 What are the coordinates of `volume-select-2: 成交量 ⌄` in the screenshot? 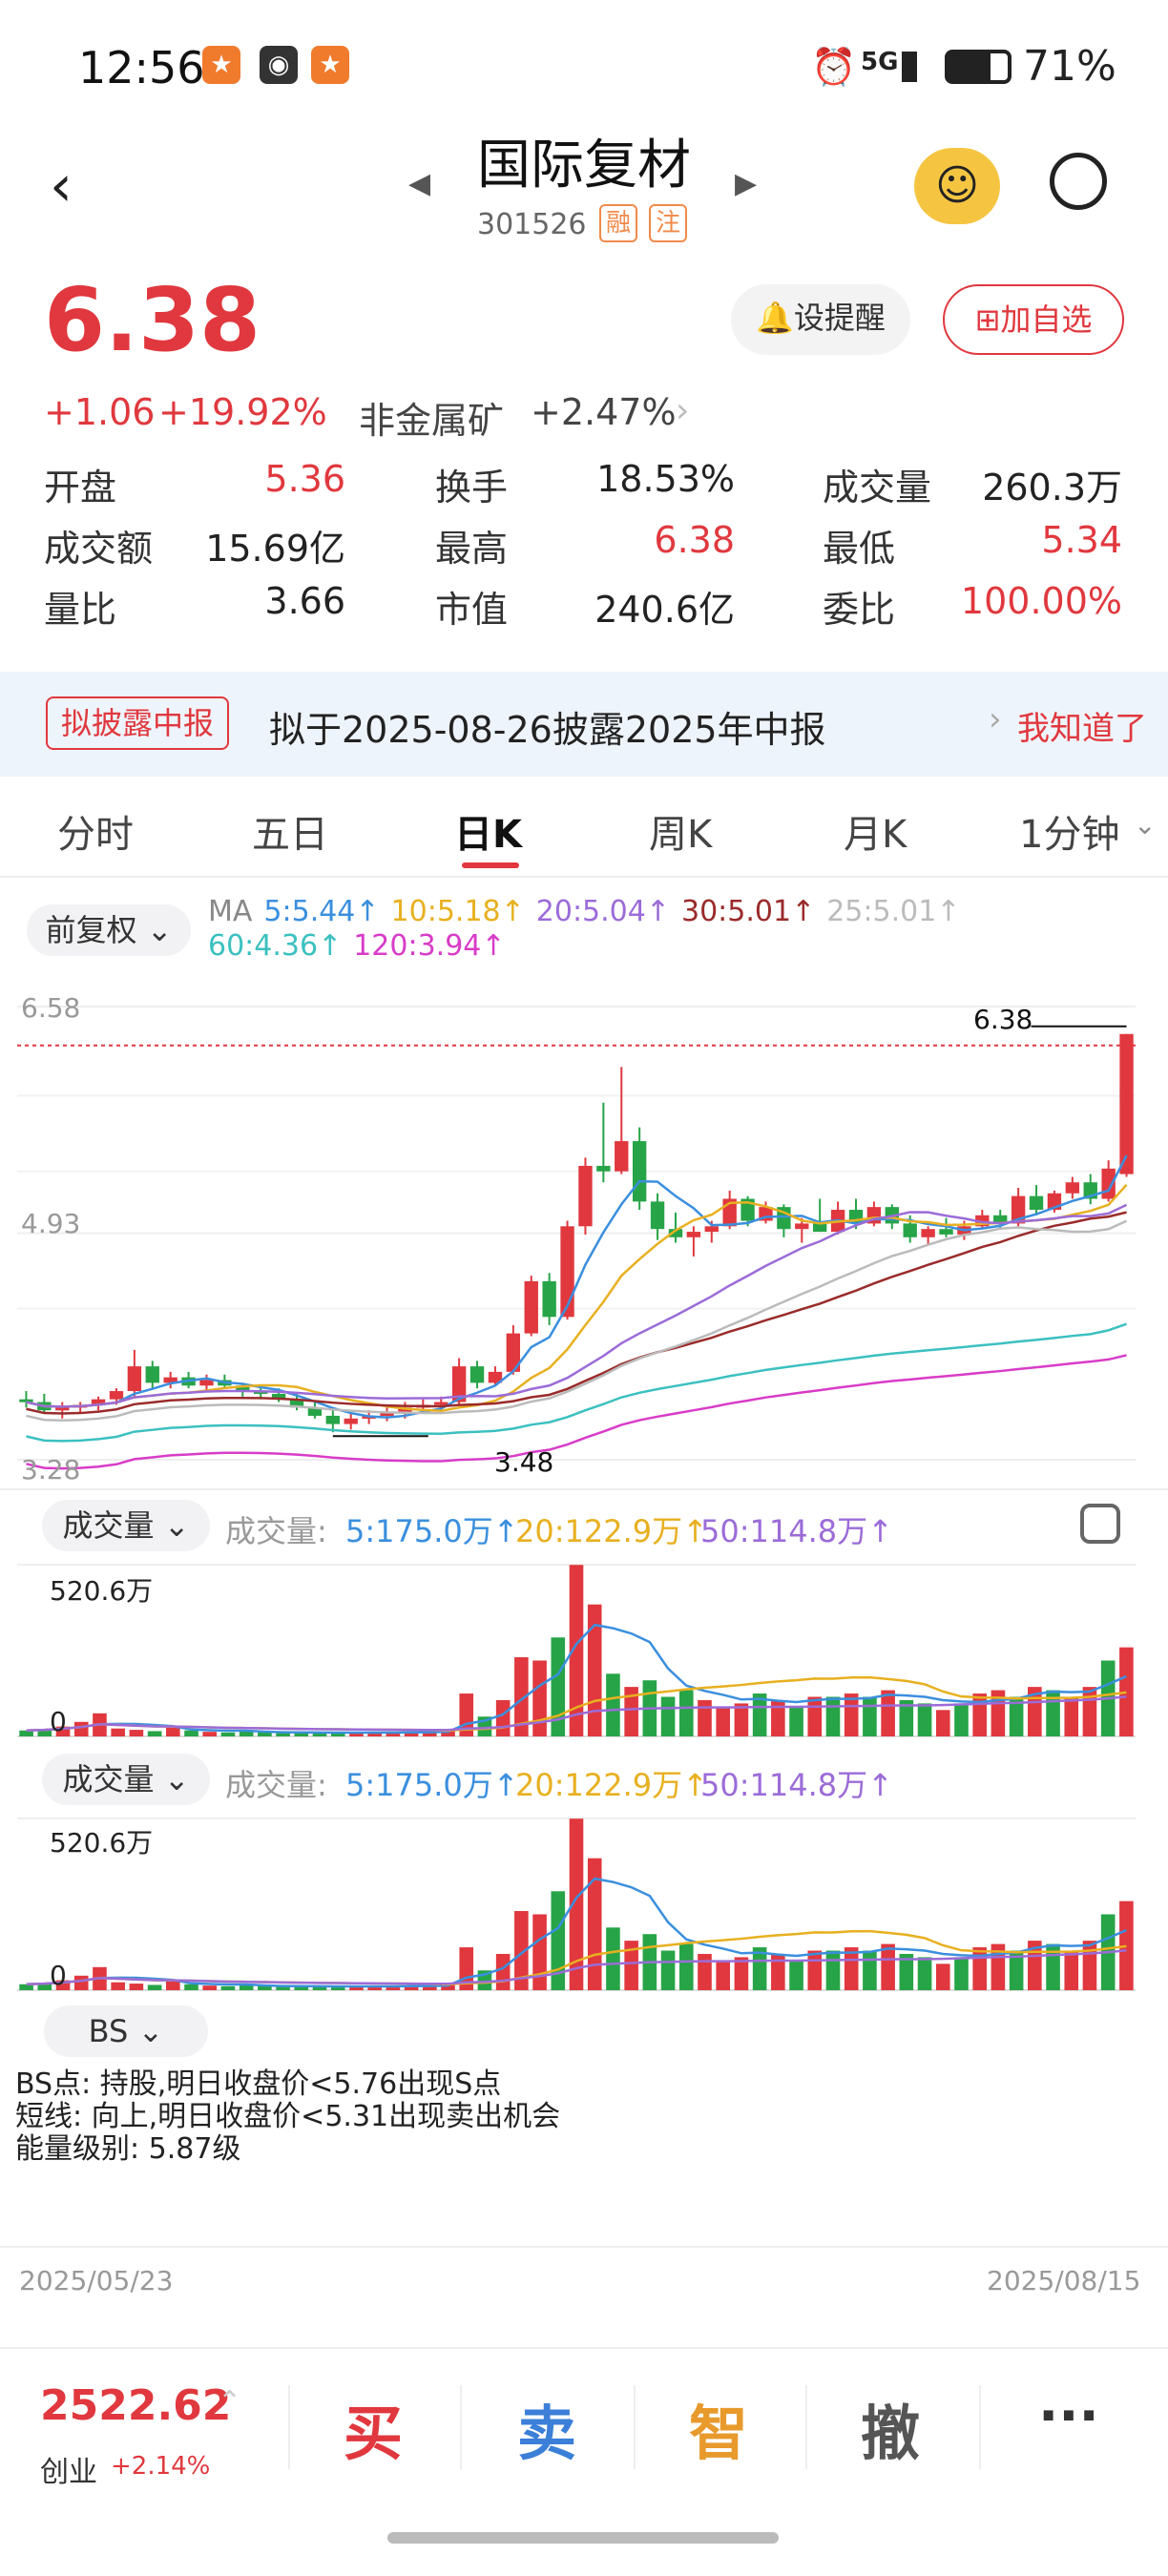 It's located at (126, 1779).